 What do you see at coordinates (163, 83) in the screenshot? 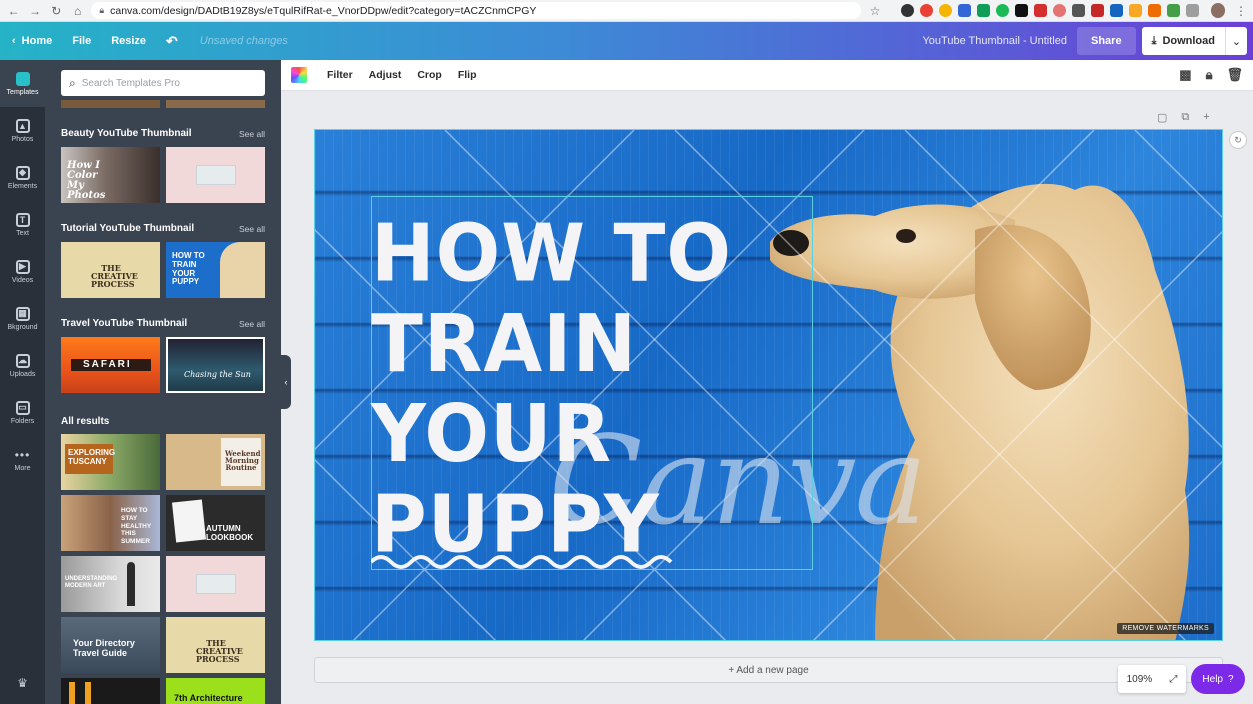
I see `template-search-input: ⌕ Search Templates Pro` at bounding box center [163, 83].